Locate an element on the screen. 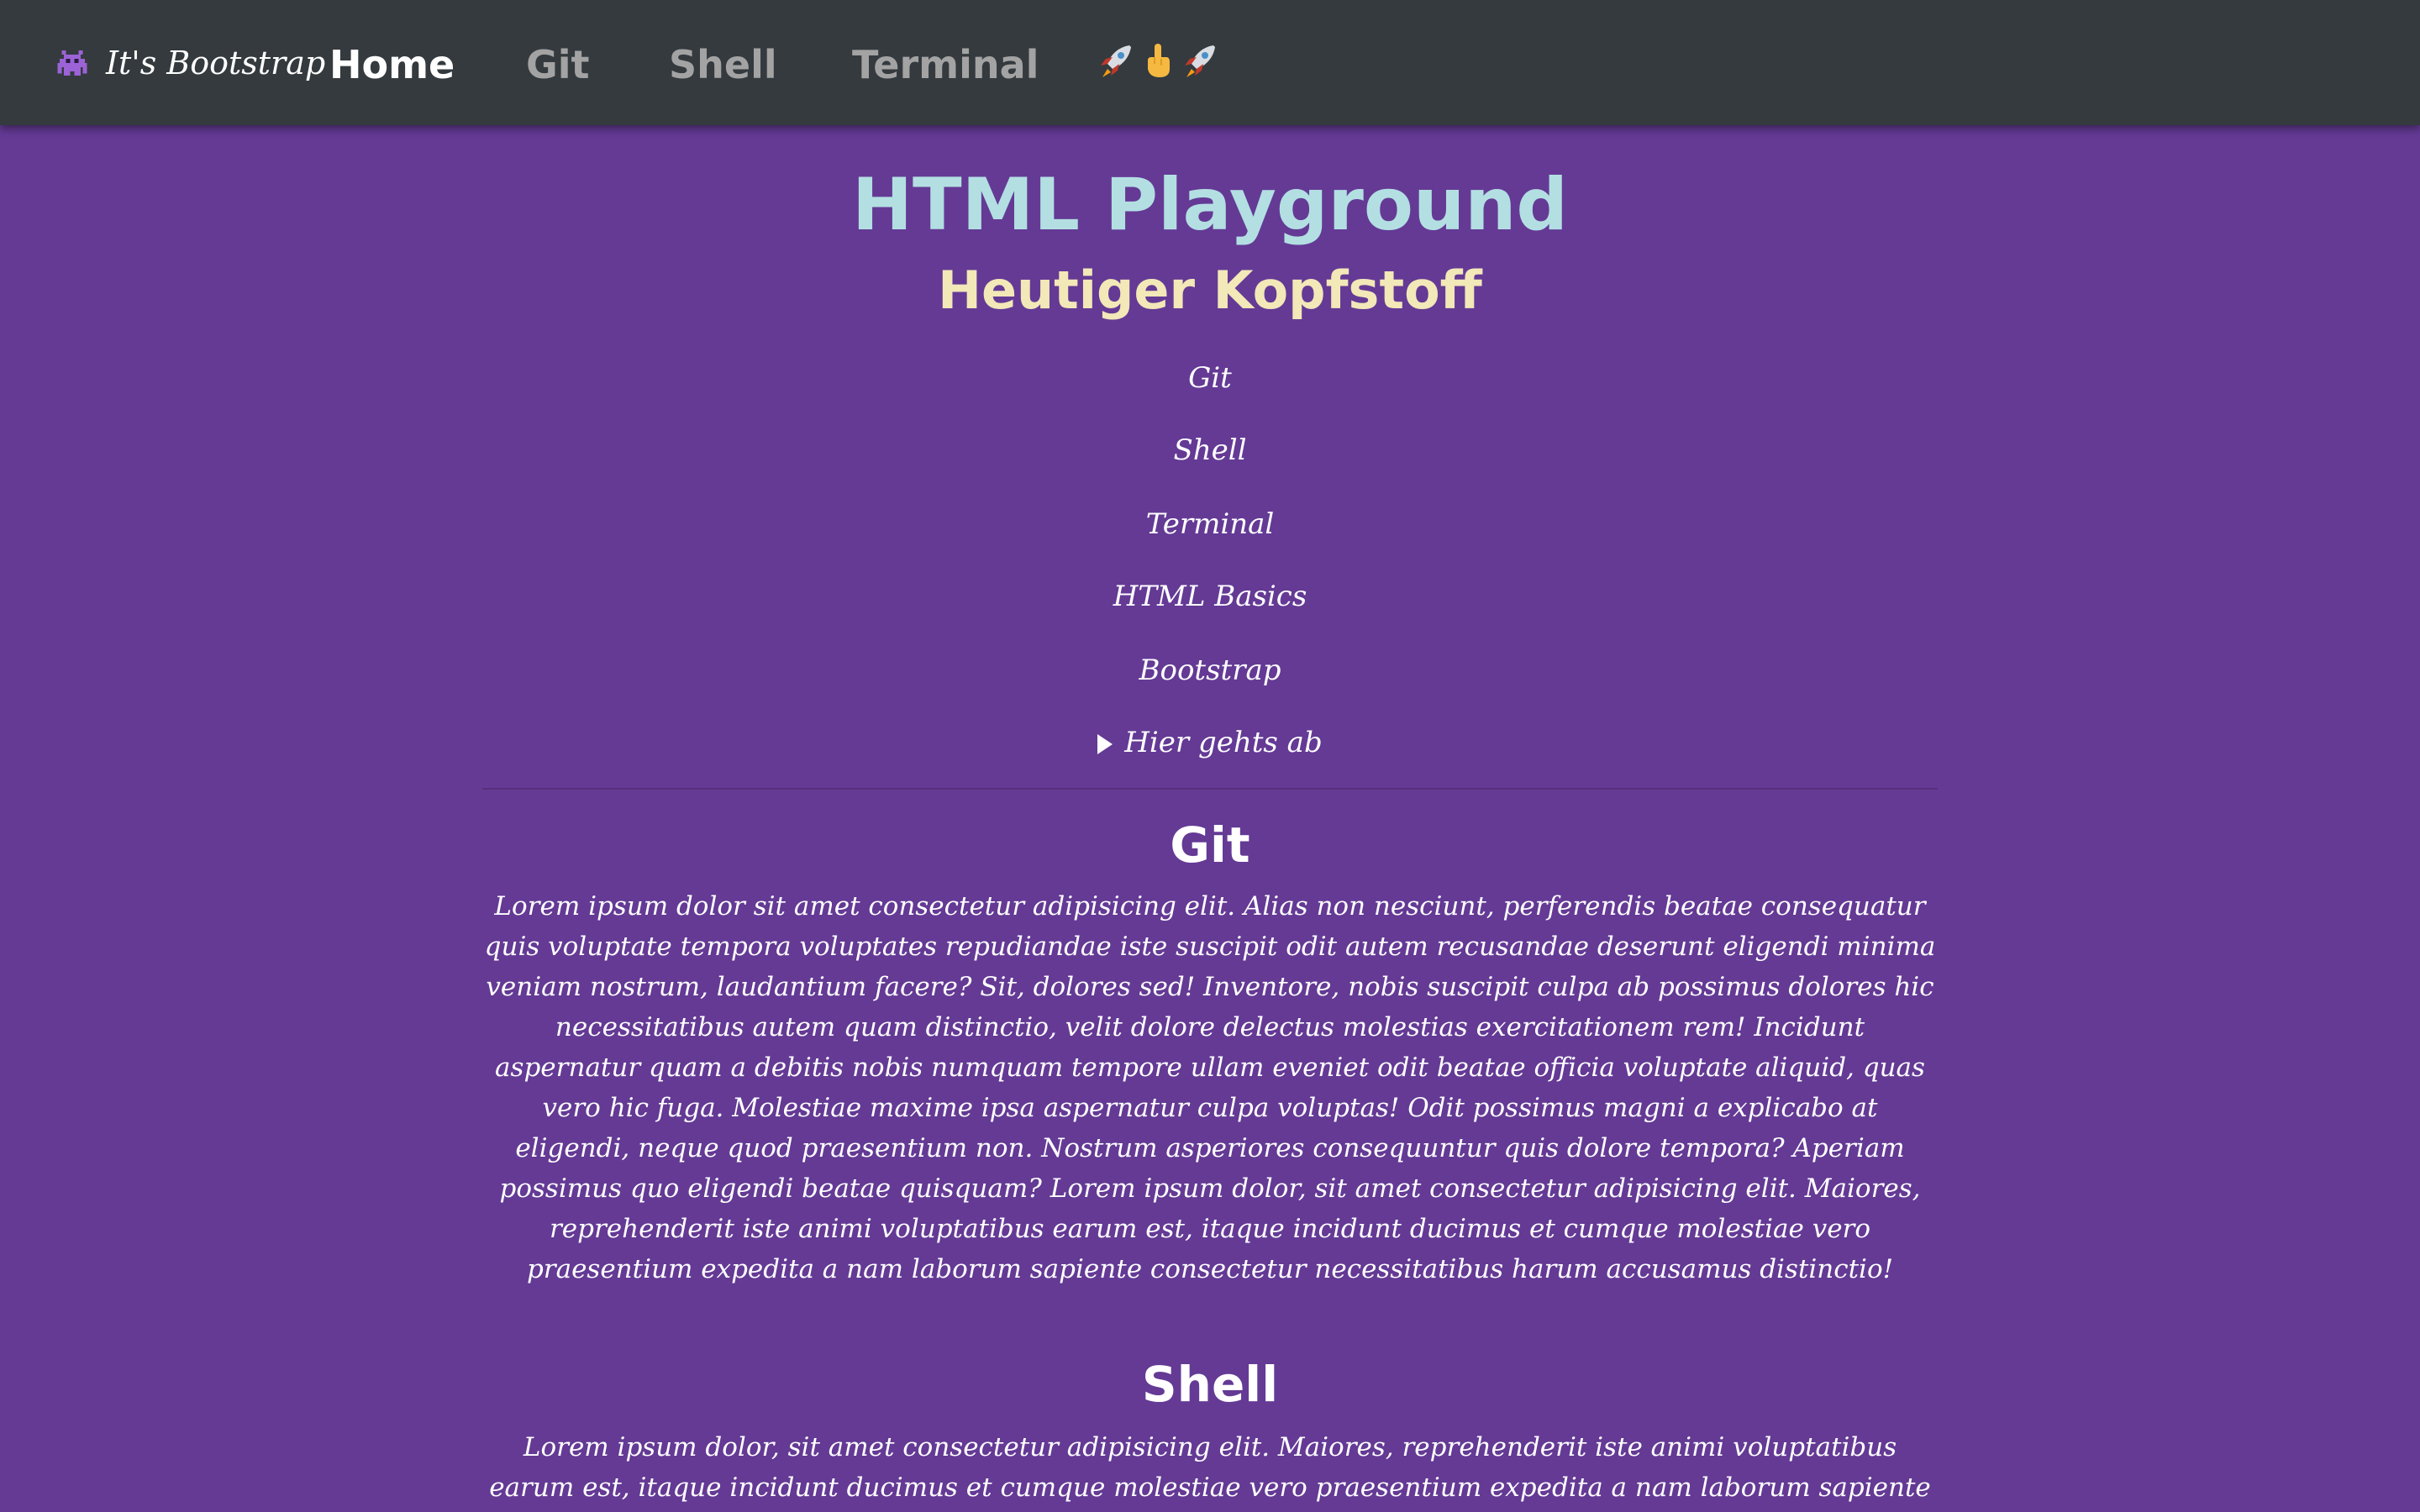 This screenshot has width=2420, height=1512. toc-link-shell: Shell is located at coordinates (1210, 450).